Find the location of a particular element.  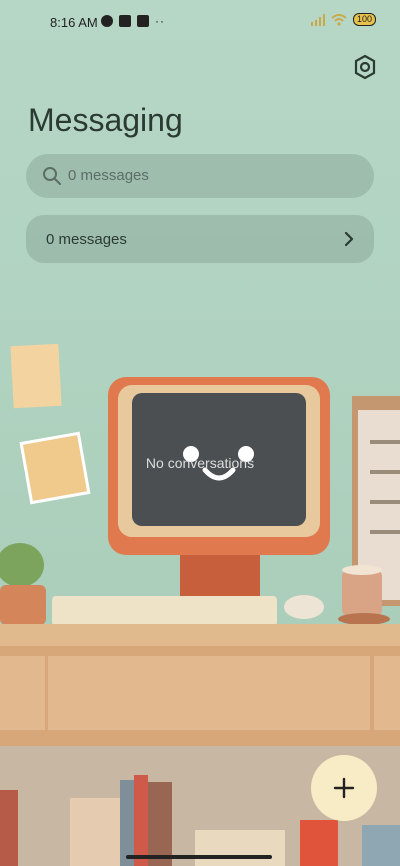

settings-button is located at coordinates (365, 67).